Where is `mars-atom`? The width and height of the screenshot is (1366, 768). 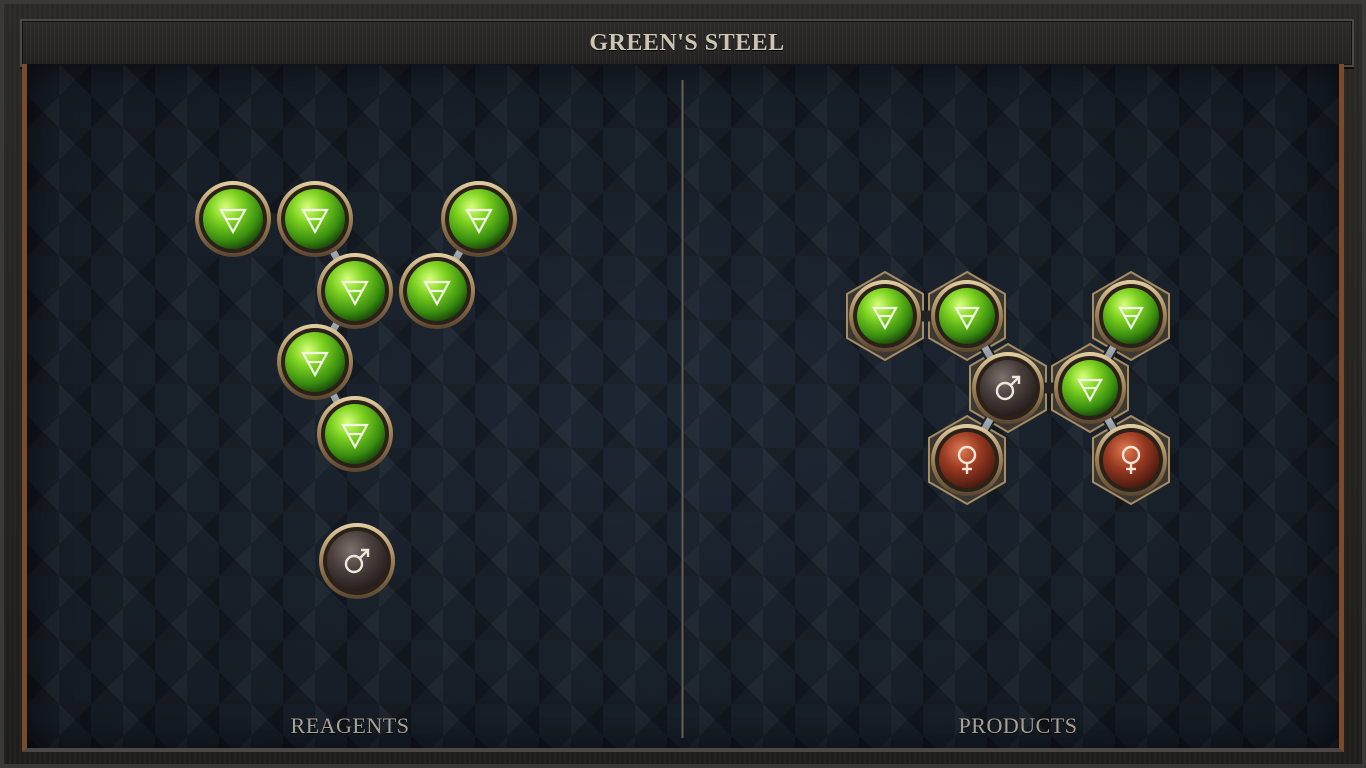 mars-atom is located at coordinates (1008, 388).